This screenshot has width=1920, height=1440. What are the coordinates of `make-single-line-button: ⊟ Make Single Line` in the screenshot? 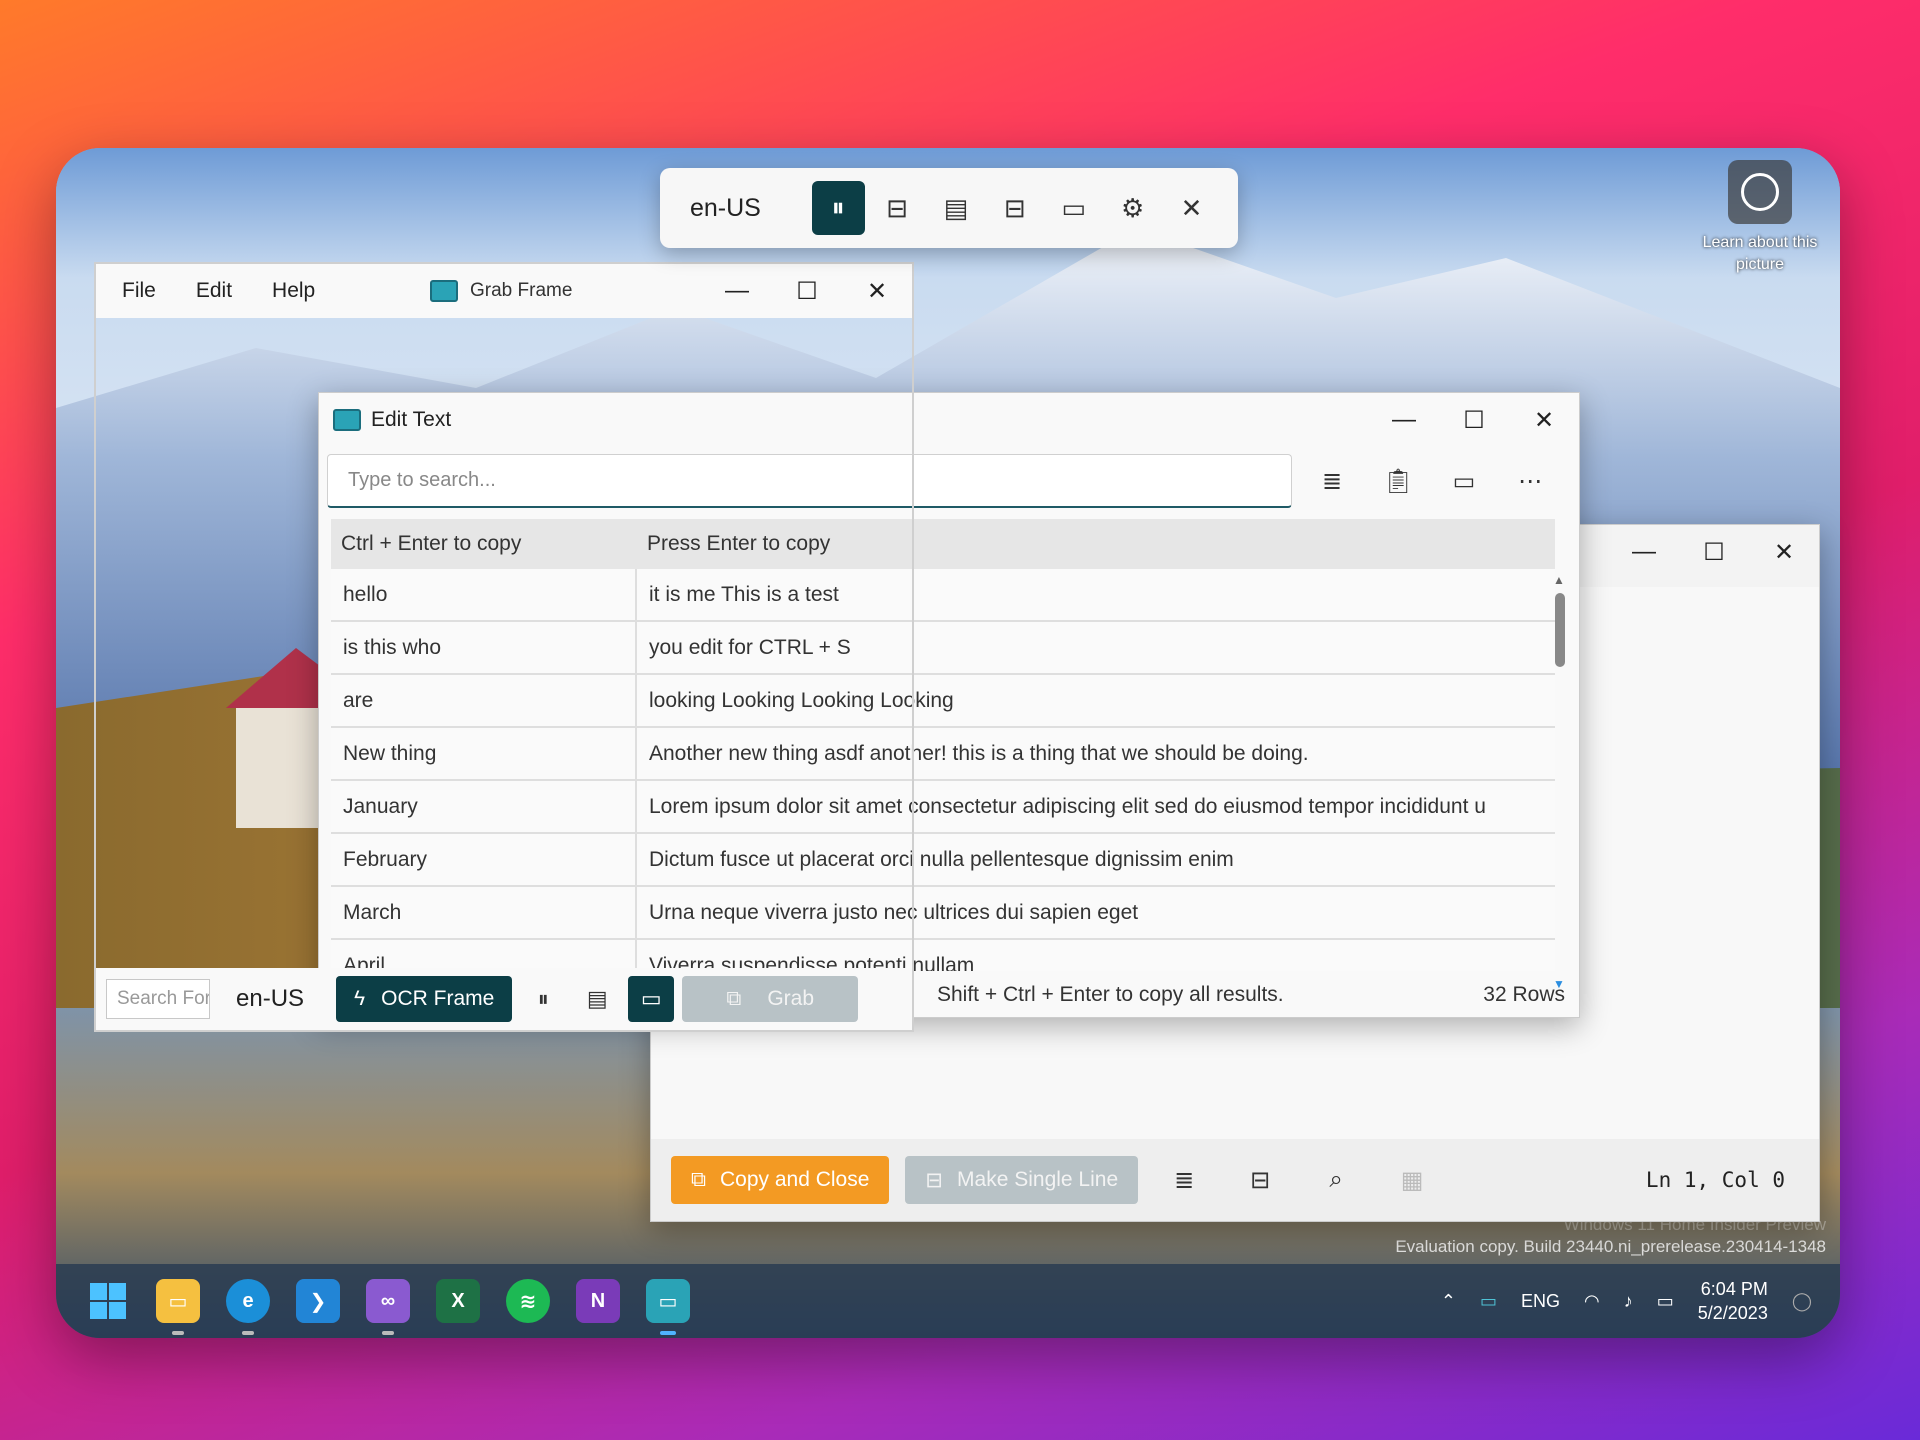 It's located at (1022, 1180).